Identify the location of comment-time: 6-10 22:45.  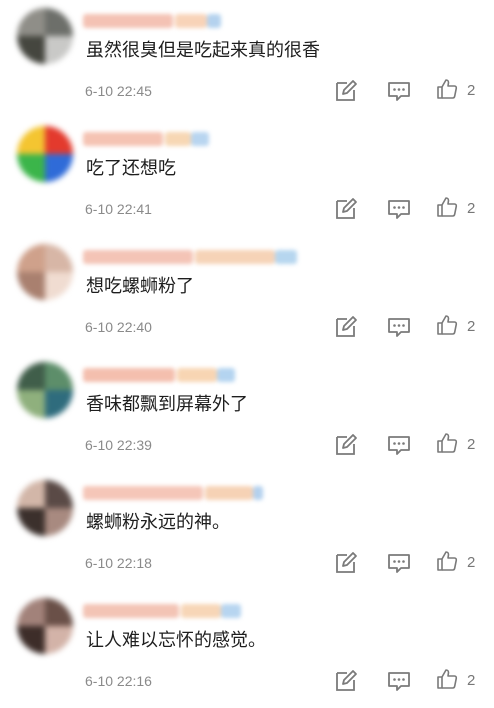
(118, 91).